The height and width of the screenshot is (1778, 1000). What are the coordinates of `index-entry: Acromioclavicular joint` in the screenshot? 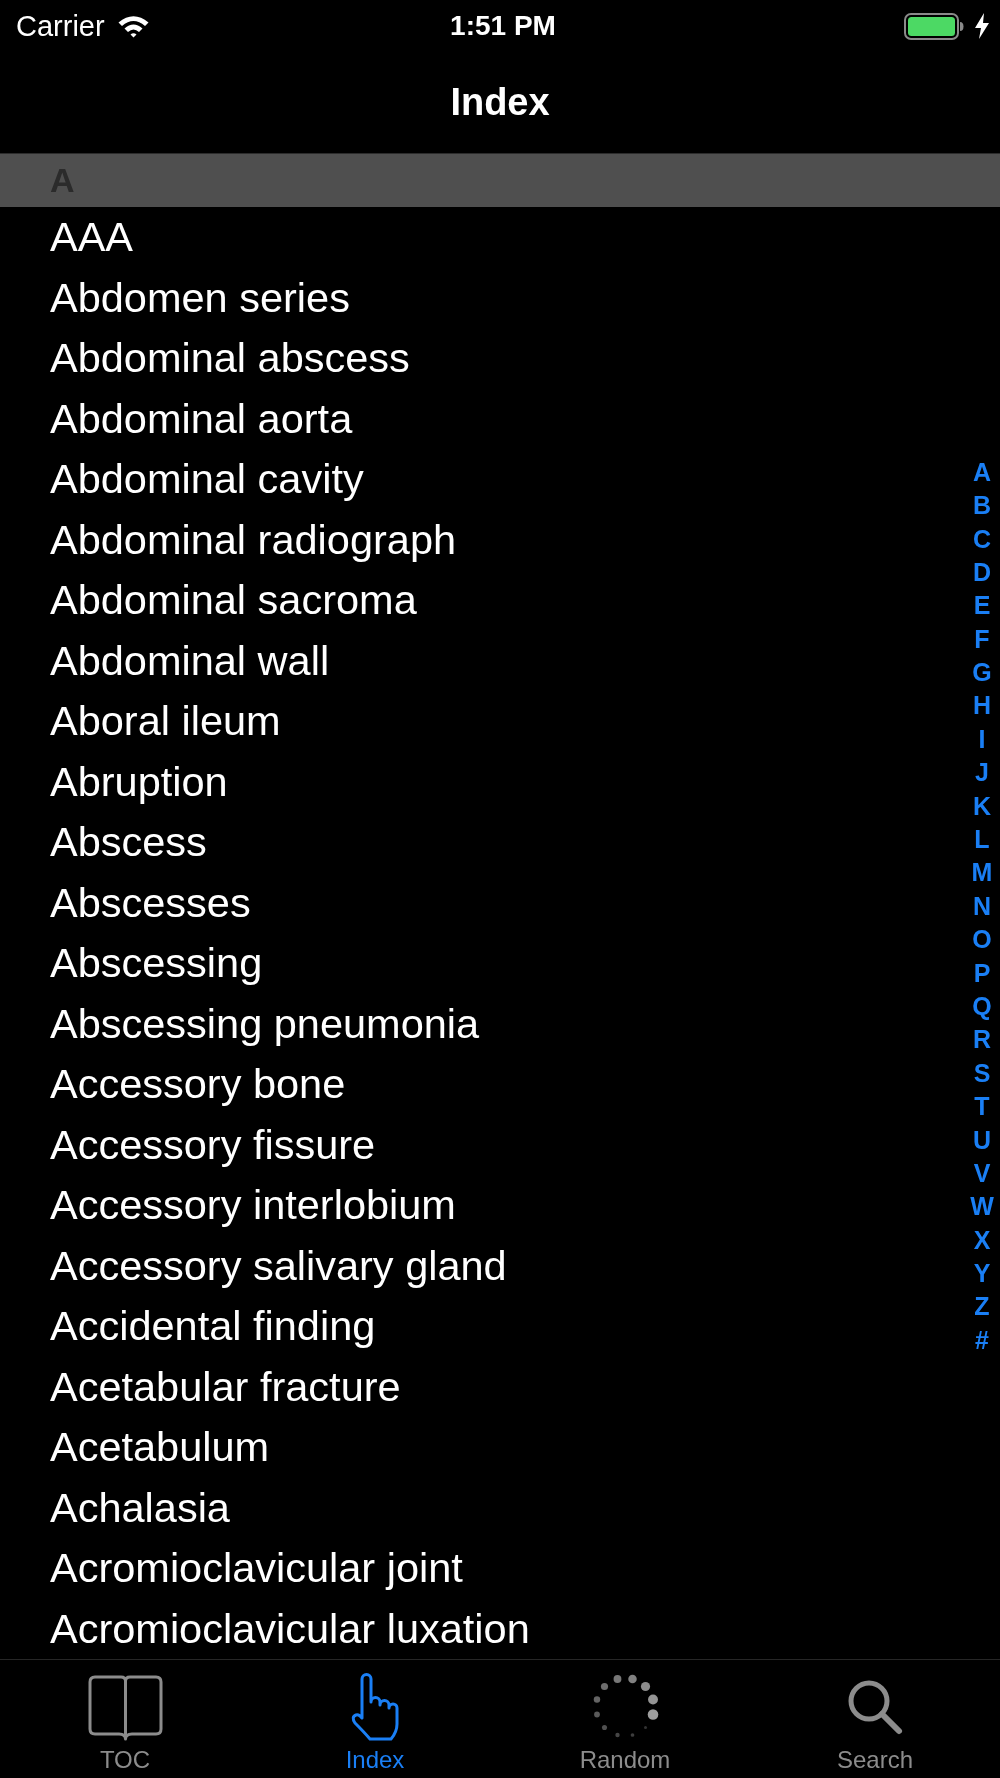 It's located at (256, 1568).